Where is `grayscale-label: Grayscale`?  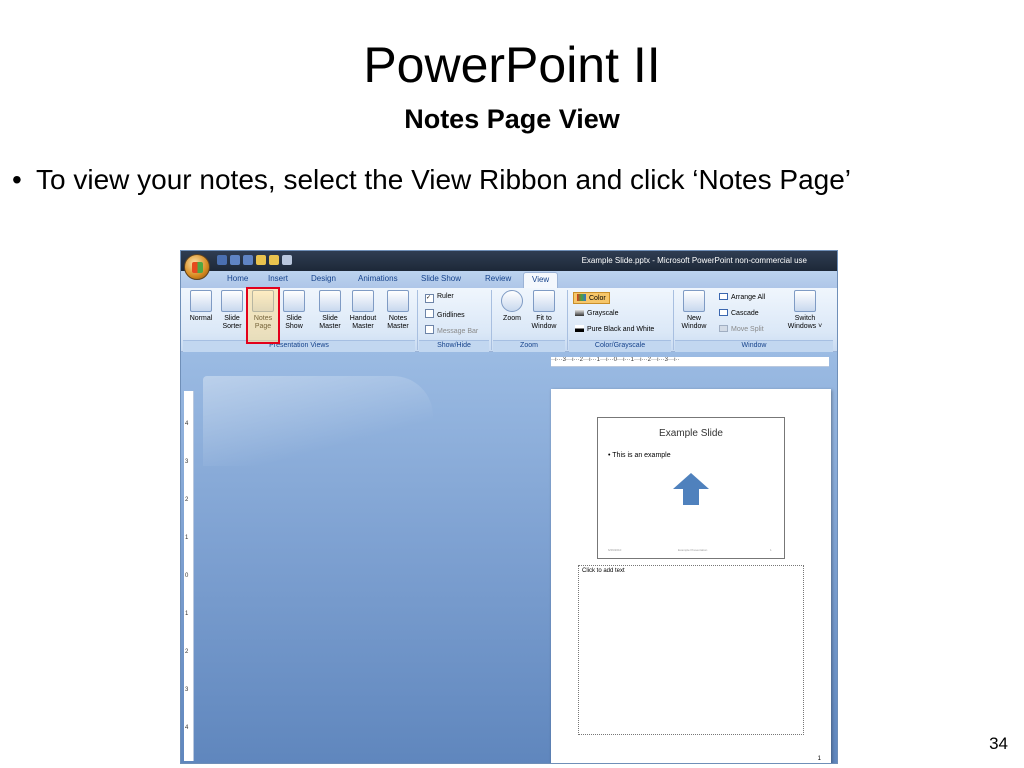
grayscale-label: Grayscale is located at coordinates (603, 313).